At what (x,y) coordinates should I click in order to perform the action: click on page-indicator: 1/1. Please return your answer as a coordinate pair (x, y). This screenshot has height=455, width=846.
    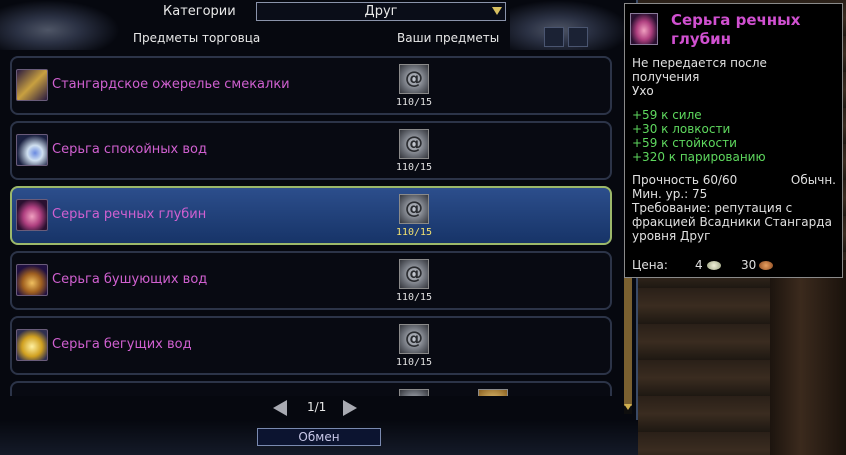
    Looking at the image, I should click on (317, 407).